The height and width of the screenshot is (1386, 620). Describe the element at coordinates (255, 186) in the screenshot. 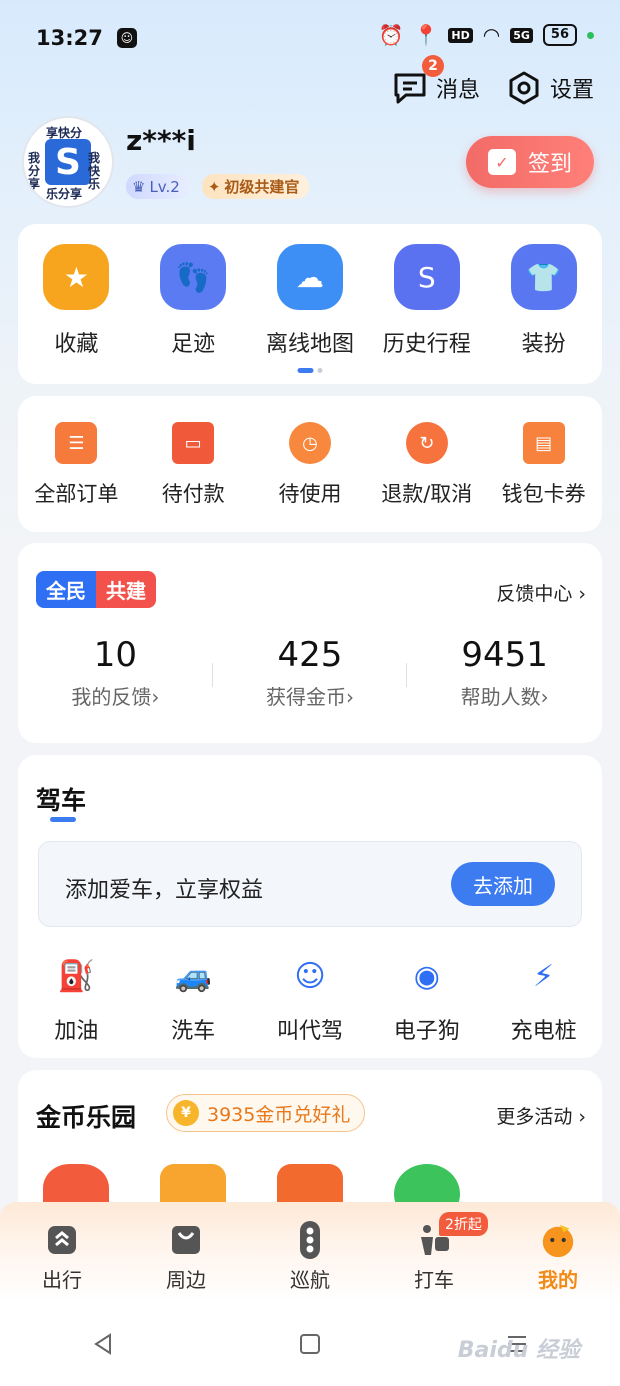

I see `builder-badge: ✦ 初级共建官` at that location.